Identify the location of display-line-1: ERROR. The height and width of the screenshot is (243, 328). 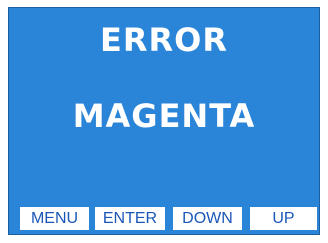
(164, 40).